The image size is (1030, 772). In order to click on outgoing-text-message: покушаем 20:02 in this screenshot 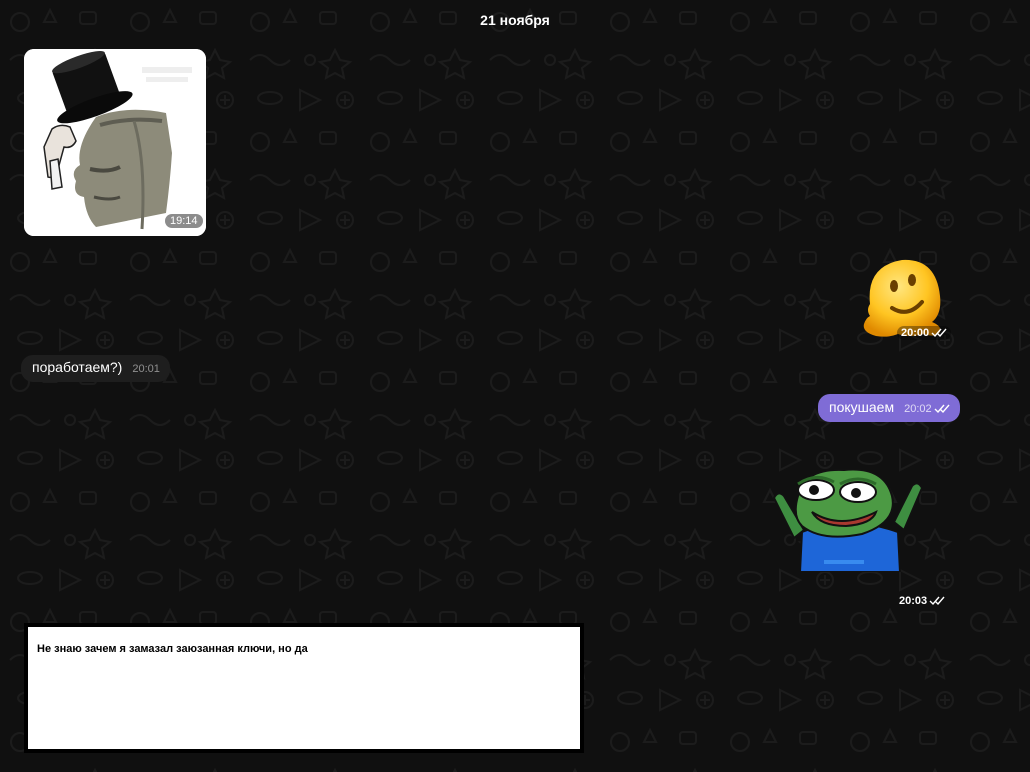, I will do `click(889, 408)`.